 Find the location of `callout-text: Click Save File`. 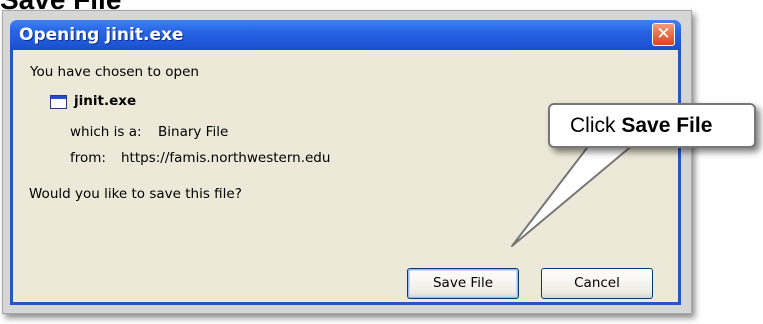

callout-text: Click Save File is located at coordinates (641, 126).